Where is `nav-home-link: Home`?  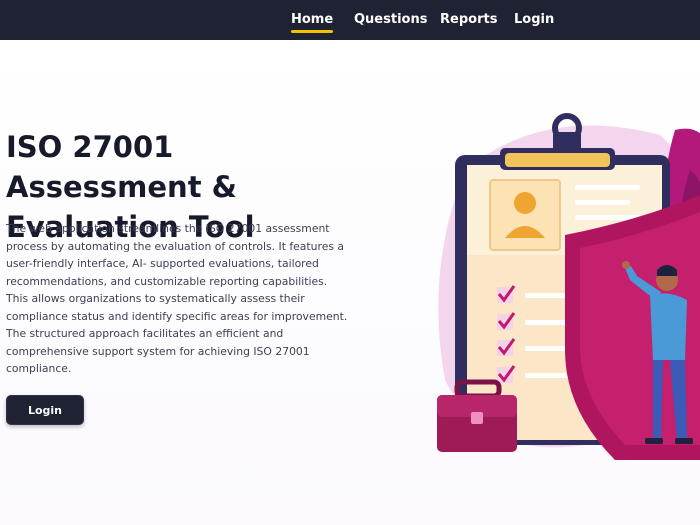 nav-home-link: Home is located at coordinates (312, 22).